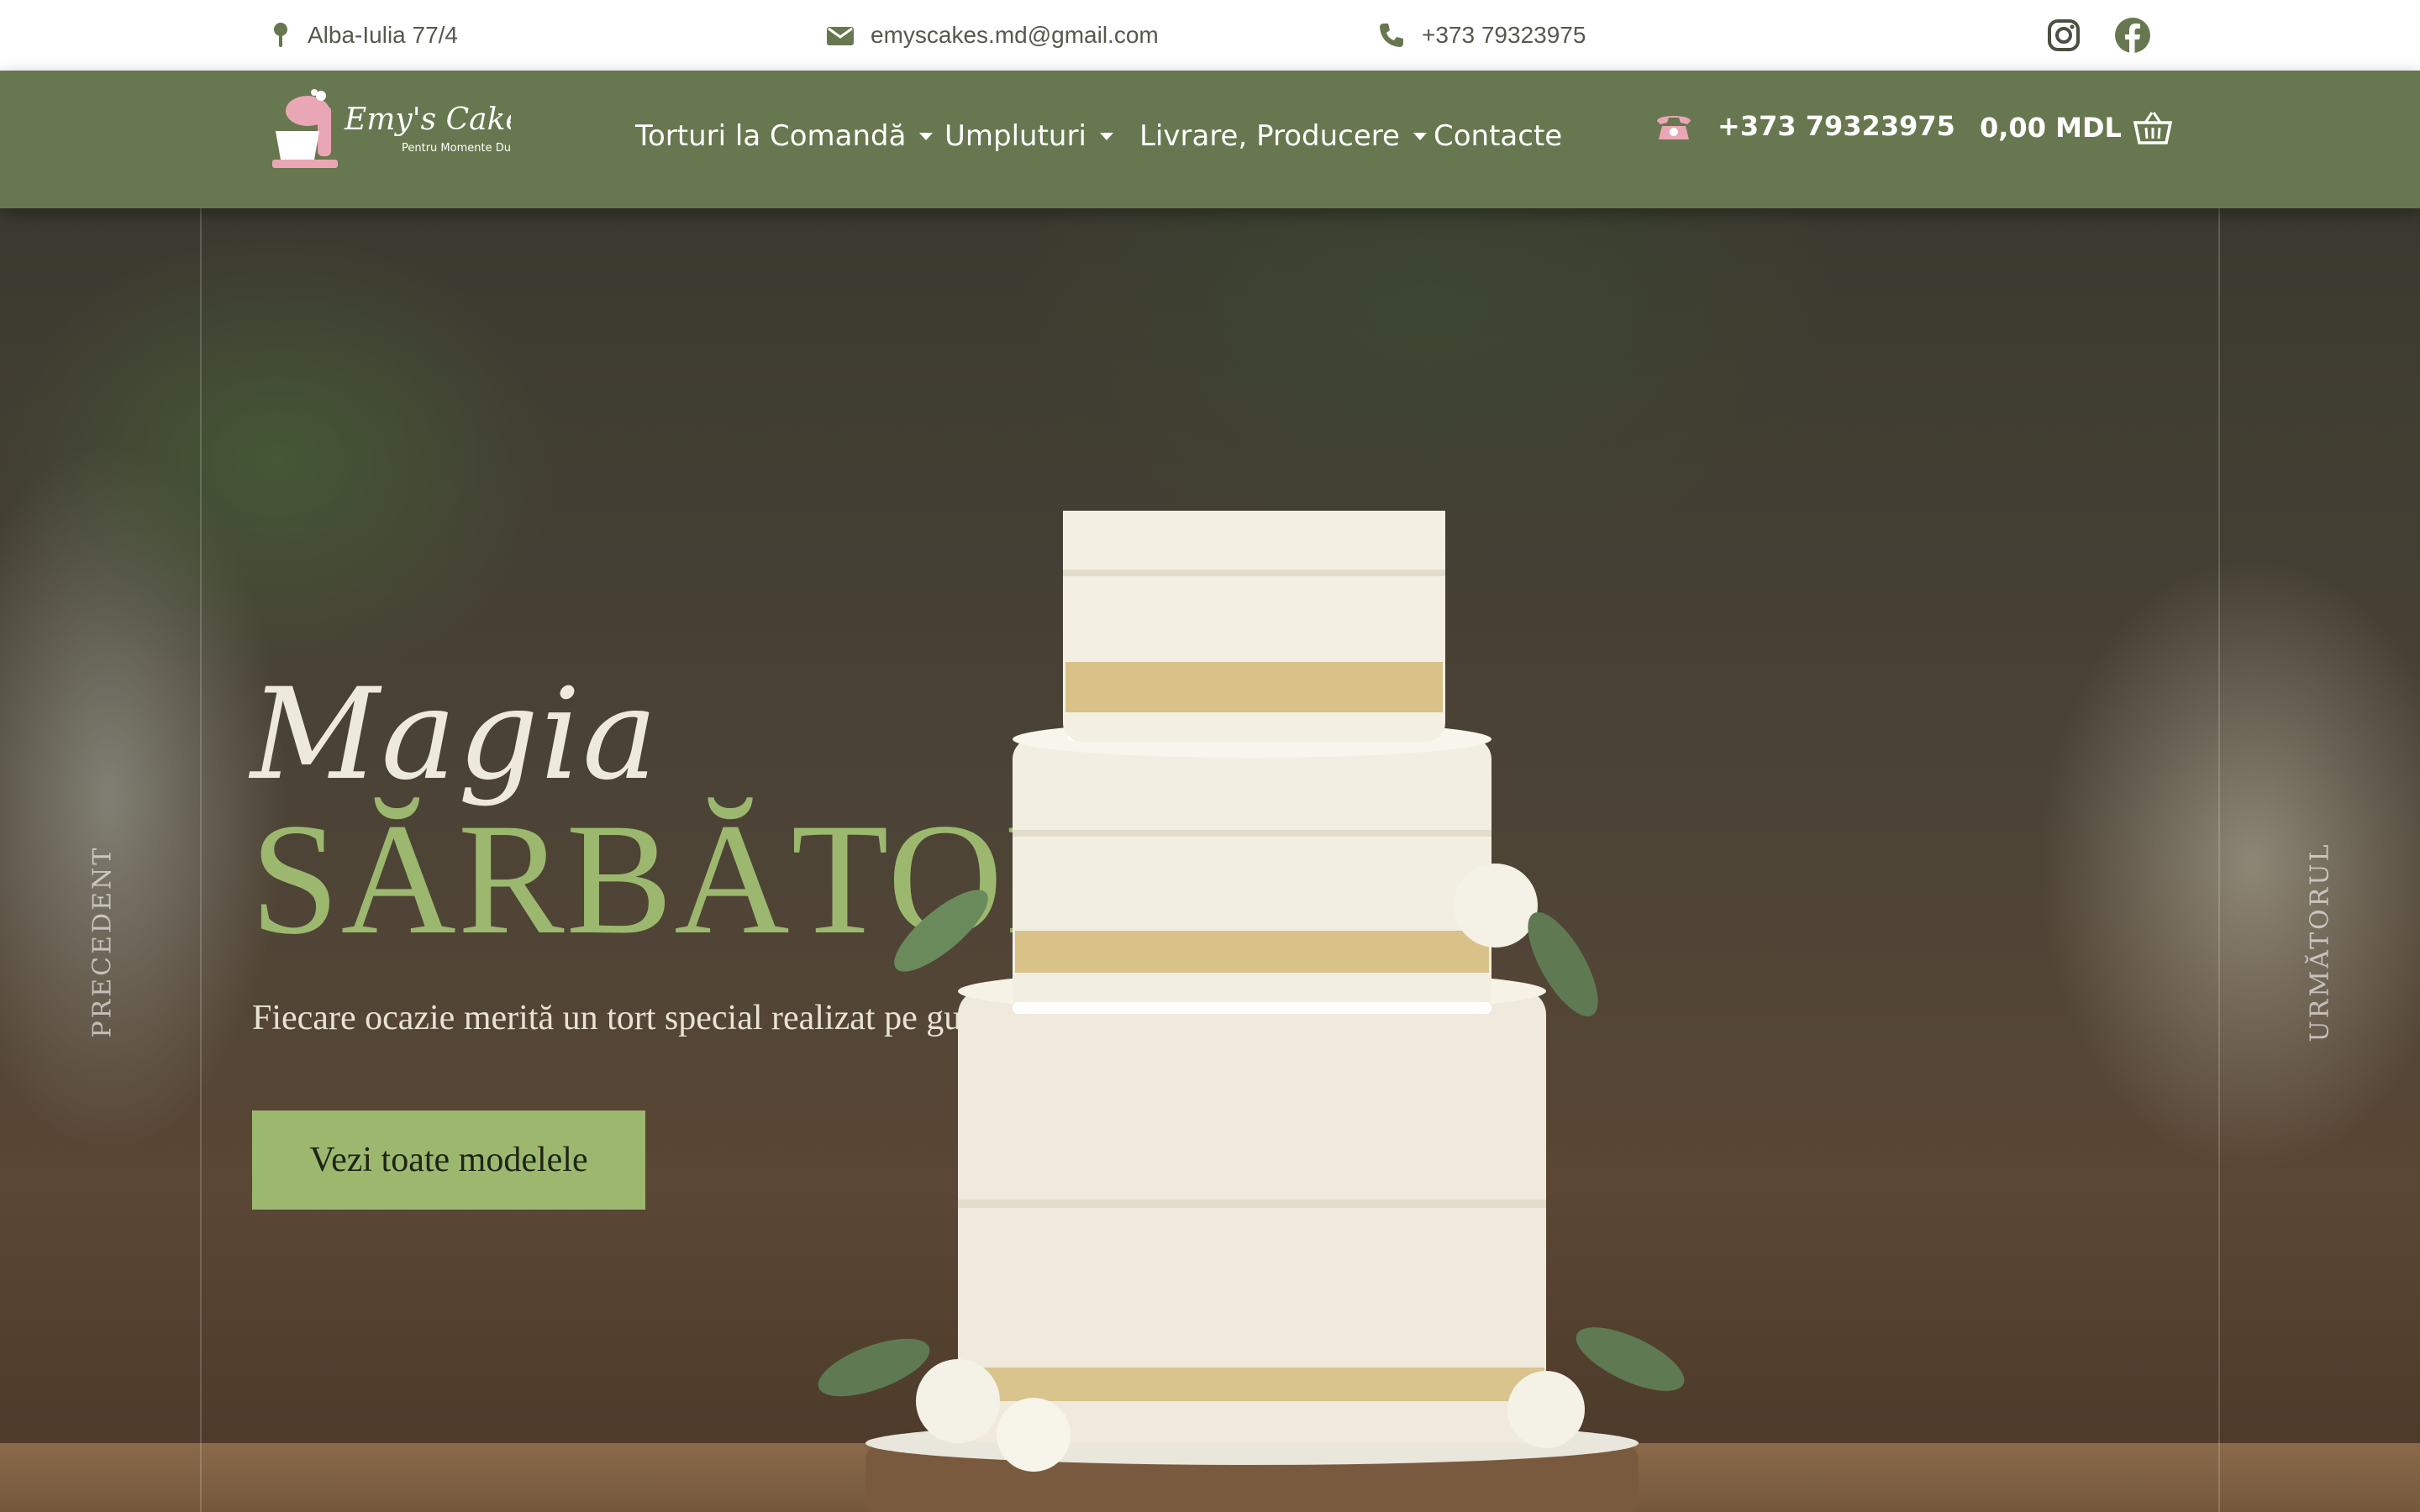 This screenshot has height=1512, width=2420. What do you see at coordinates (1015, 35) in the screenshot?
I see `email-text: emyscakes.md@gmail.com` at bounding box center [1015, 35].